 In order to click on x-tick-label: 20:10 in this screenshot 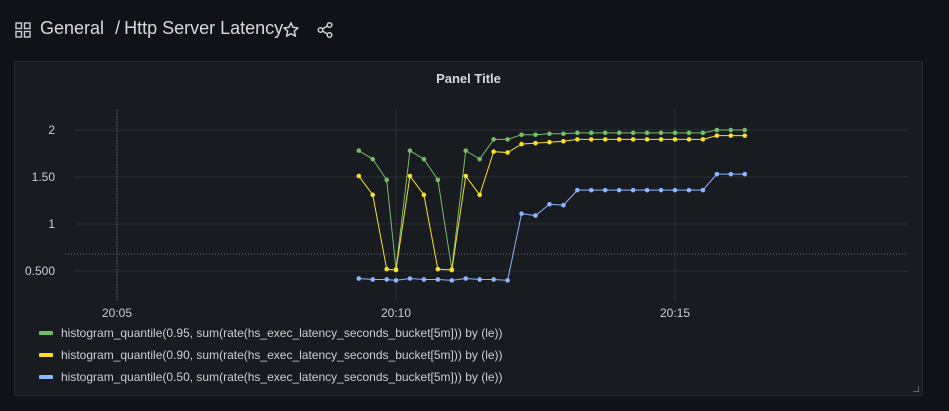, I will do `click(396, 311)`.